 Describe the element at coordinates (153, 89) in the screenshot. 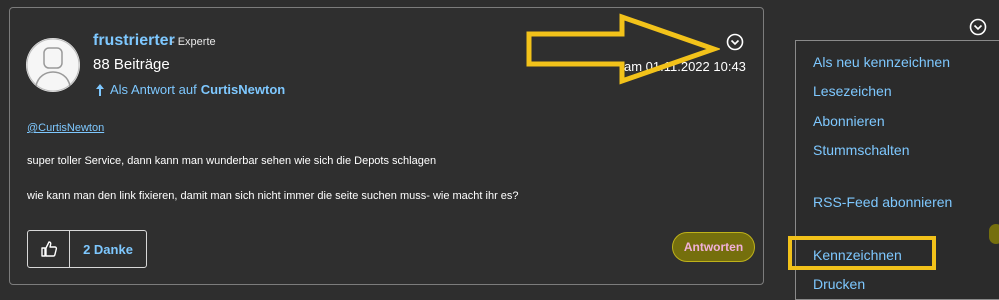

I see `reply-prefix: Als Antwort auf` at that location.